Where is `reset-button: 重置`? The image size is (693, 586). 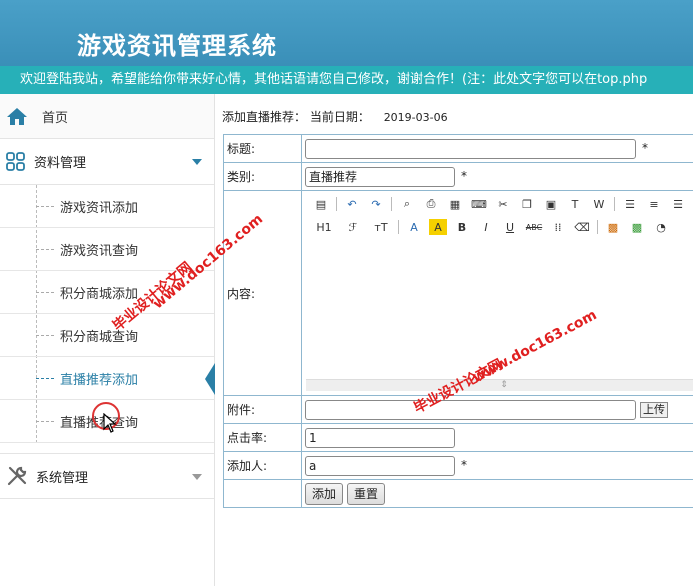
reset-button: 重置 is located at coordinates (366, 493).